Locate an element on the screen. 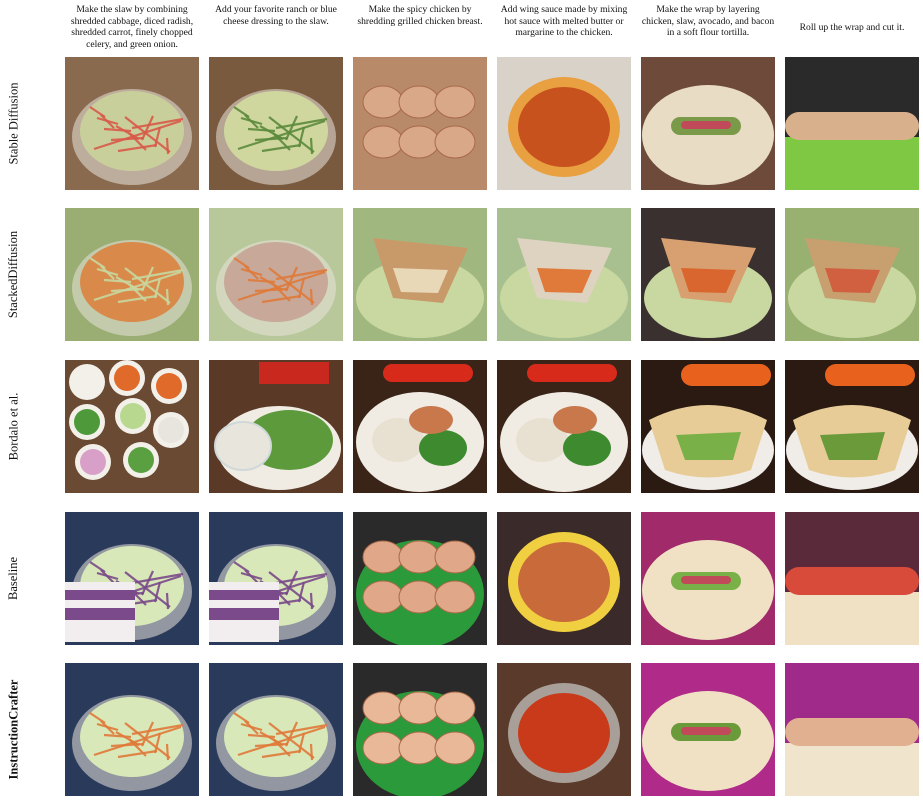 The image size is (923, 802). row-label: StackedDiffusion is located at coordinates (14, 274).